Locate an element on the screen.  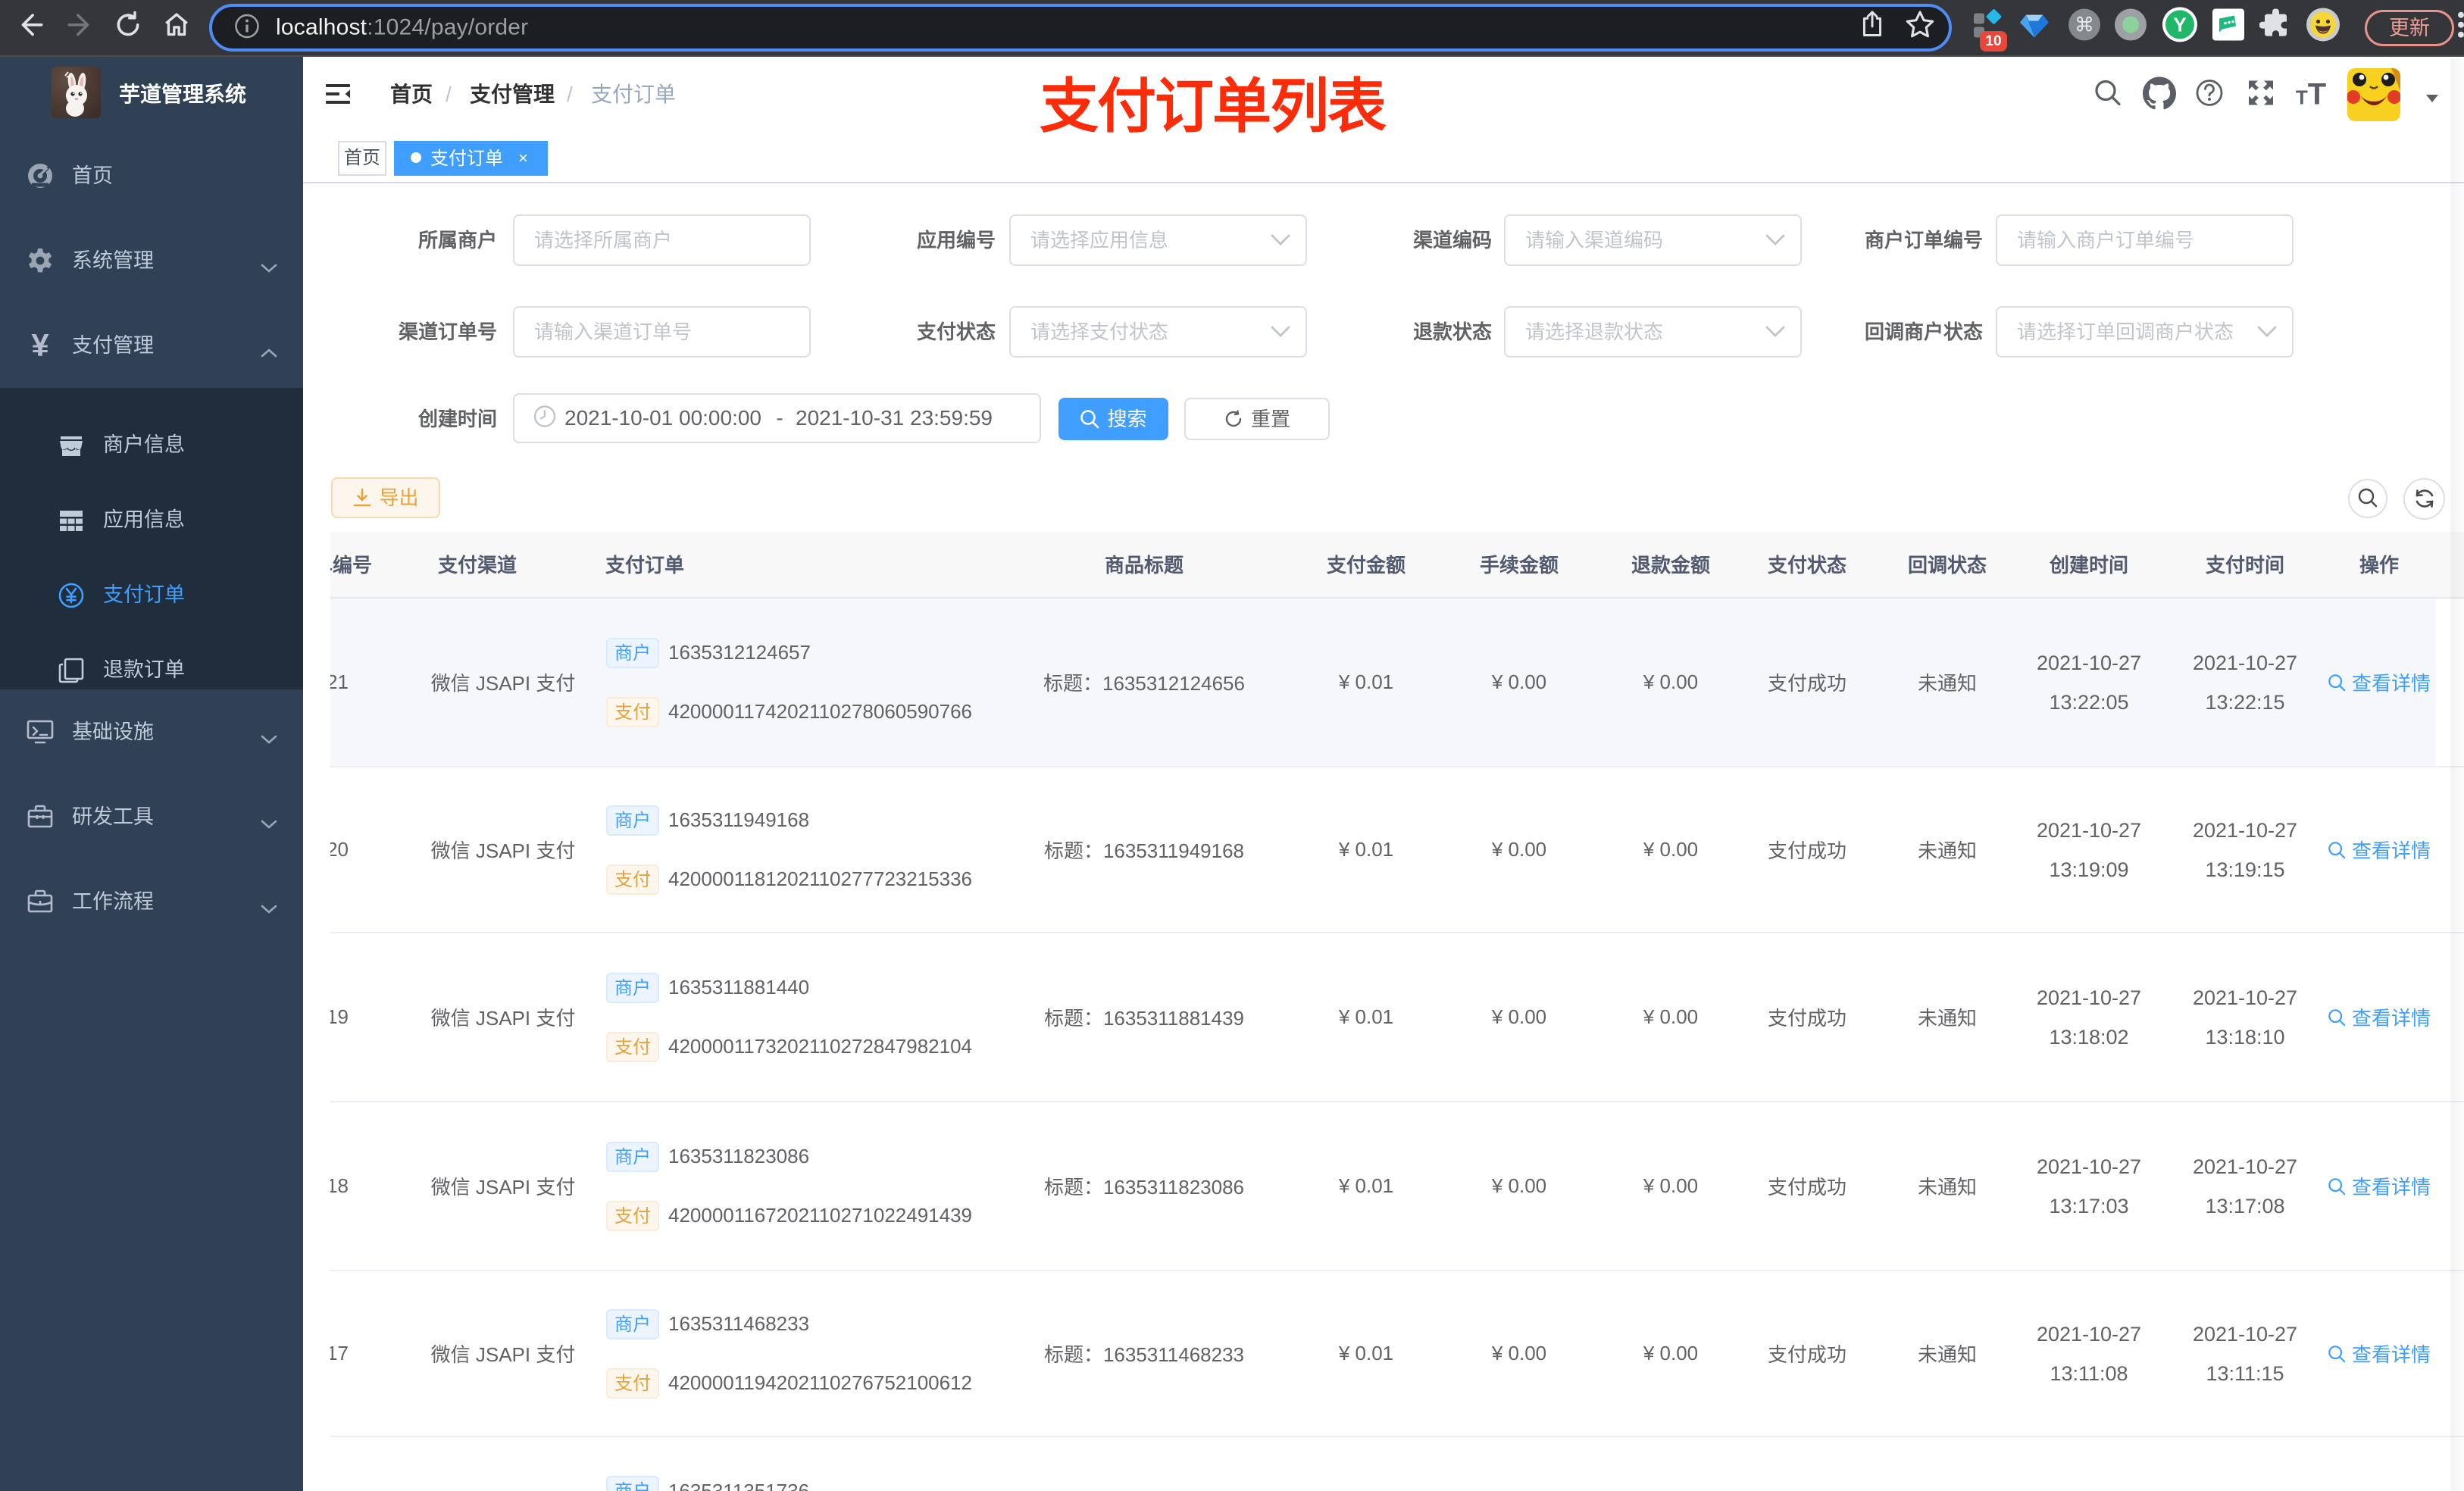
help-icon is located at coordinates (2209, 95).